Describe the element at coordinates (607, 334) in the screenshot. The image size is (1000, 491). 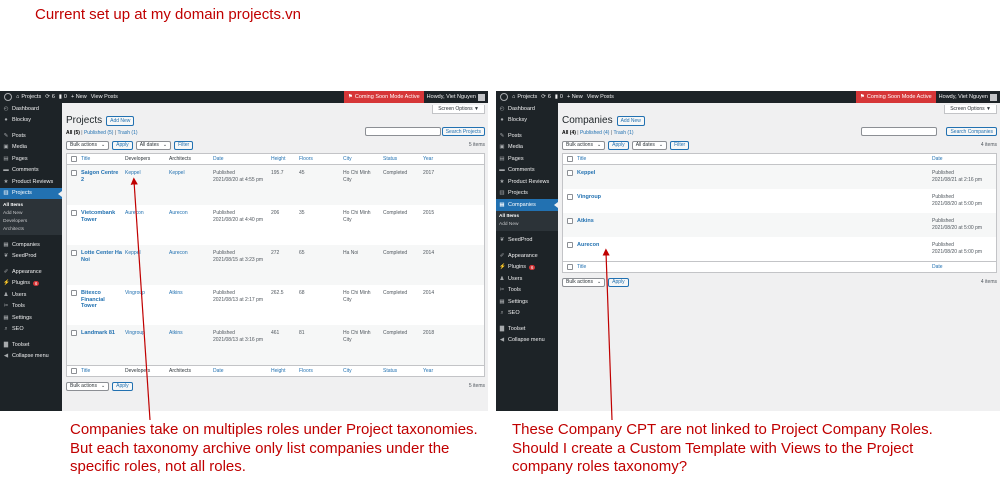
I see `right-arrow` at that location.